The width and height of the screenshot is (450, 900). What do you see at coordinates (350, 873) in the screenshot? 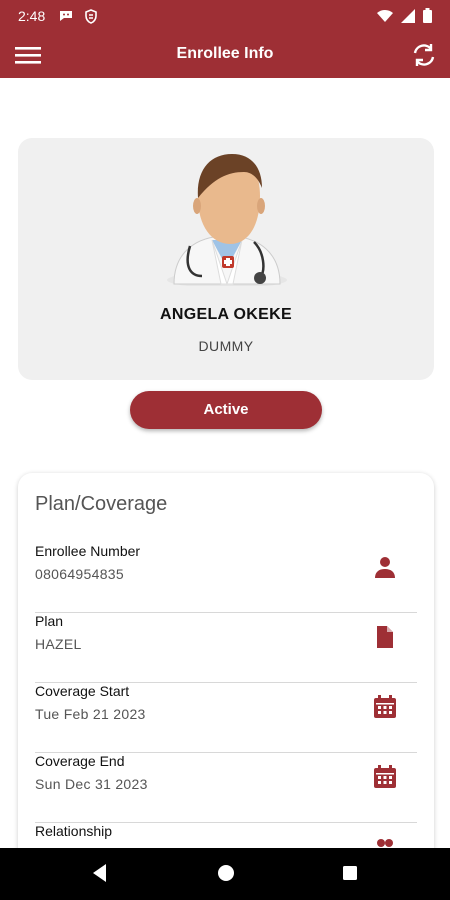
I see `recents-icon` at bounding box center [350, 873].